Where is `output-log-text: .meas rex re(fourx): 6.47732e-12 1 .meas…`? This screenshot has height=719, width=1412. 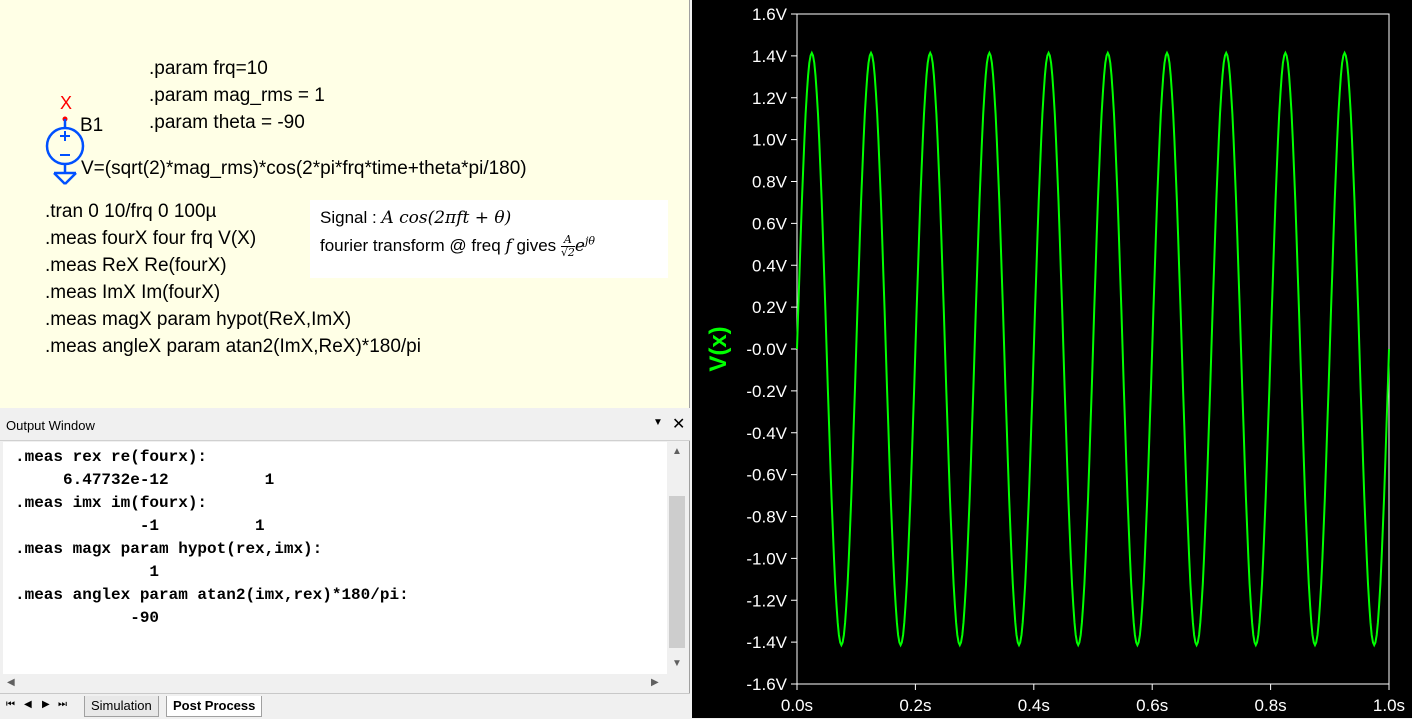
output-log-text: .meas rex re(fourx): 6.47732e-12 1 .meas… is located at coordinates (212, 538).